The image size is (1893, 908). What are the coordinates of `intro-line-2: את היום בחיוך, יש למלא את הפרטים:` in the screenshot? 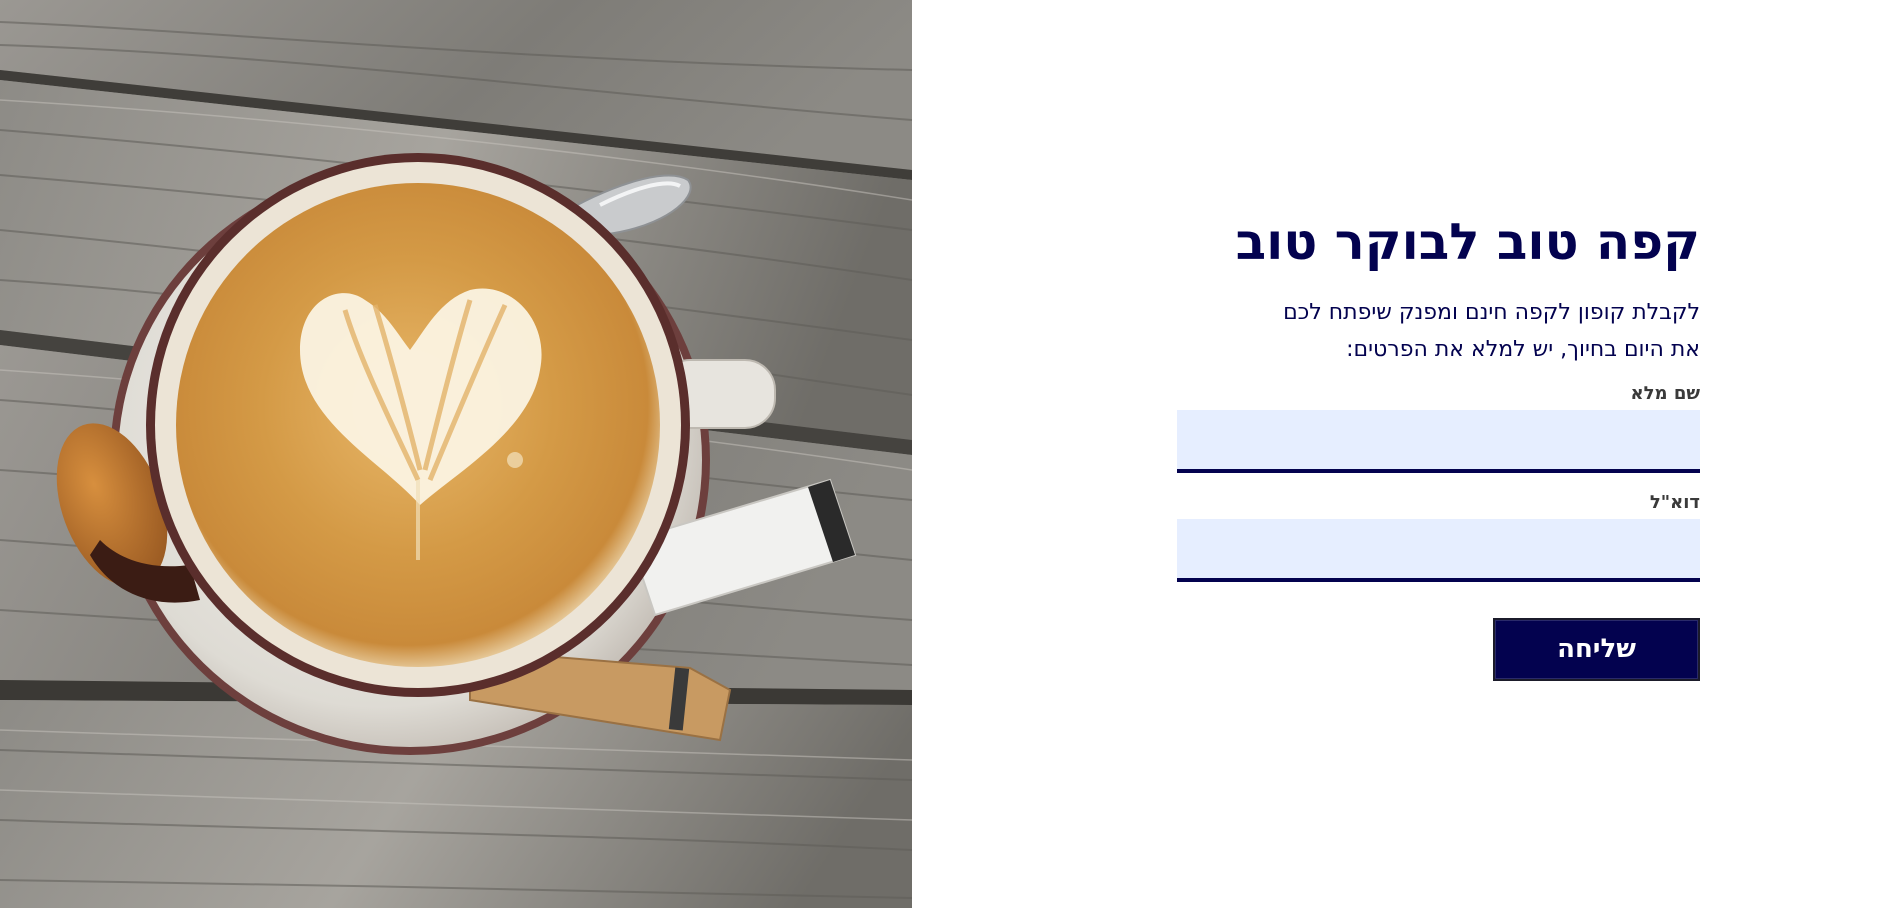 It's located at (1523, 349).